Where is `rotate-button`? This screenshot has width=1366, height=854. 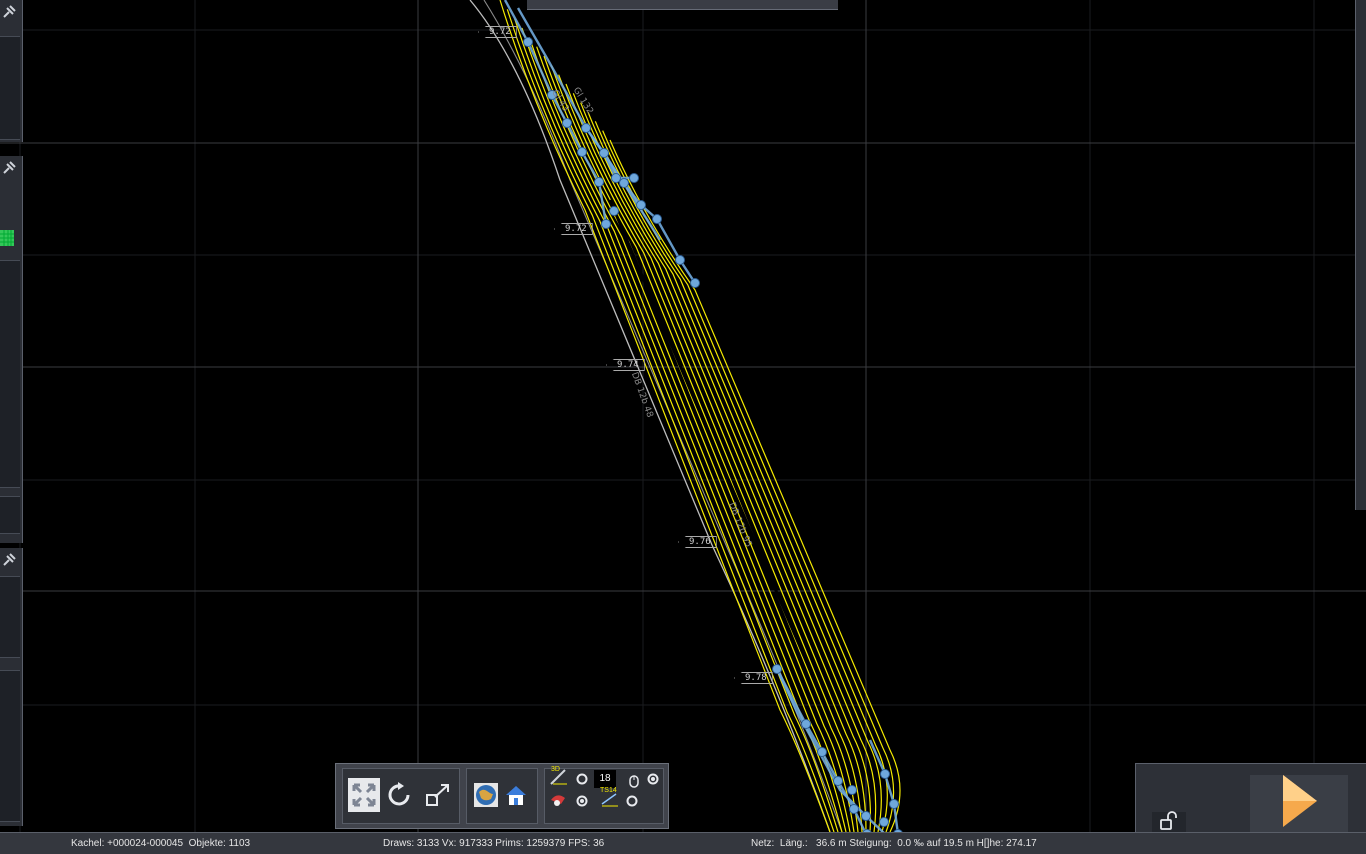
rotate-button is located at coordinates (400, 795).